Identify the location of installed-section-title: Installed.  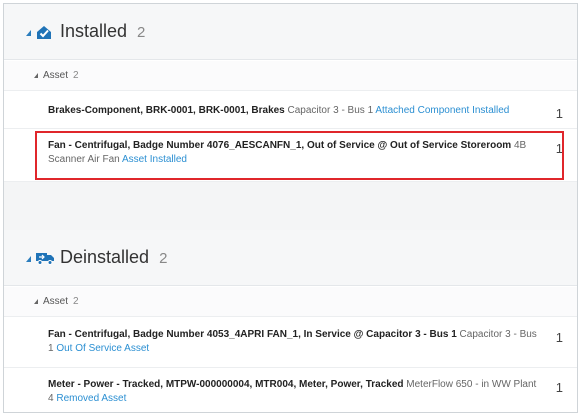
(94, 31).